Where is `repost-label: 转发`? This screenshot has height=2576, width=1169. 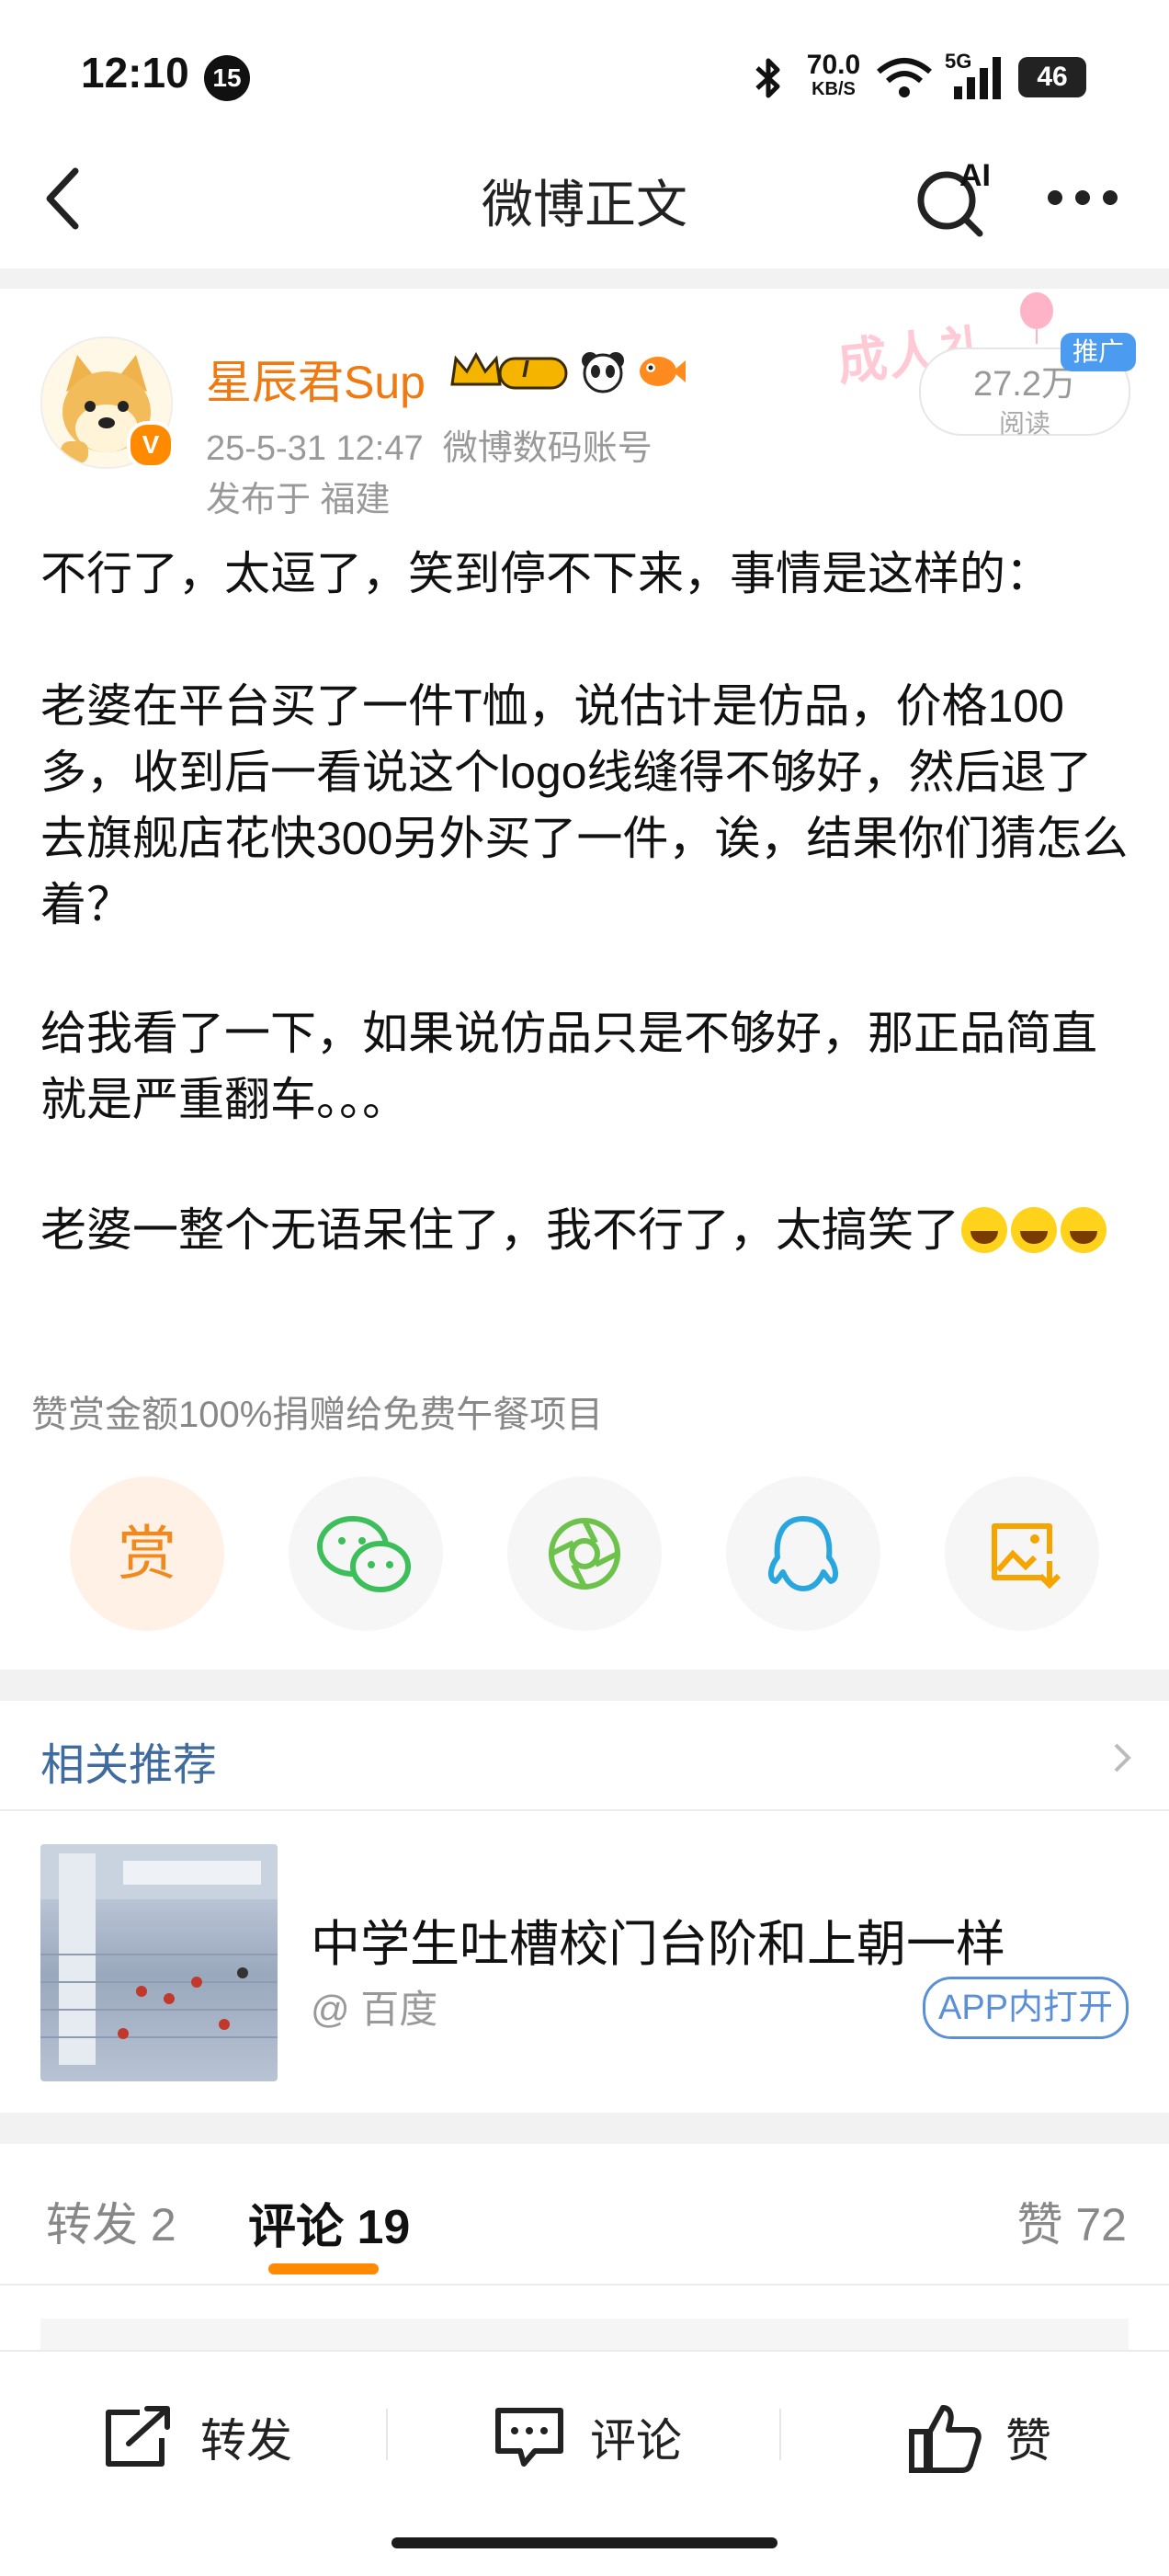 repost-label: 转发 is located at coordinates (246, 2441).